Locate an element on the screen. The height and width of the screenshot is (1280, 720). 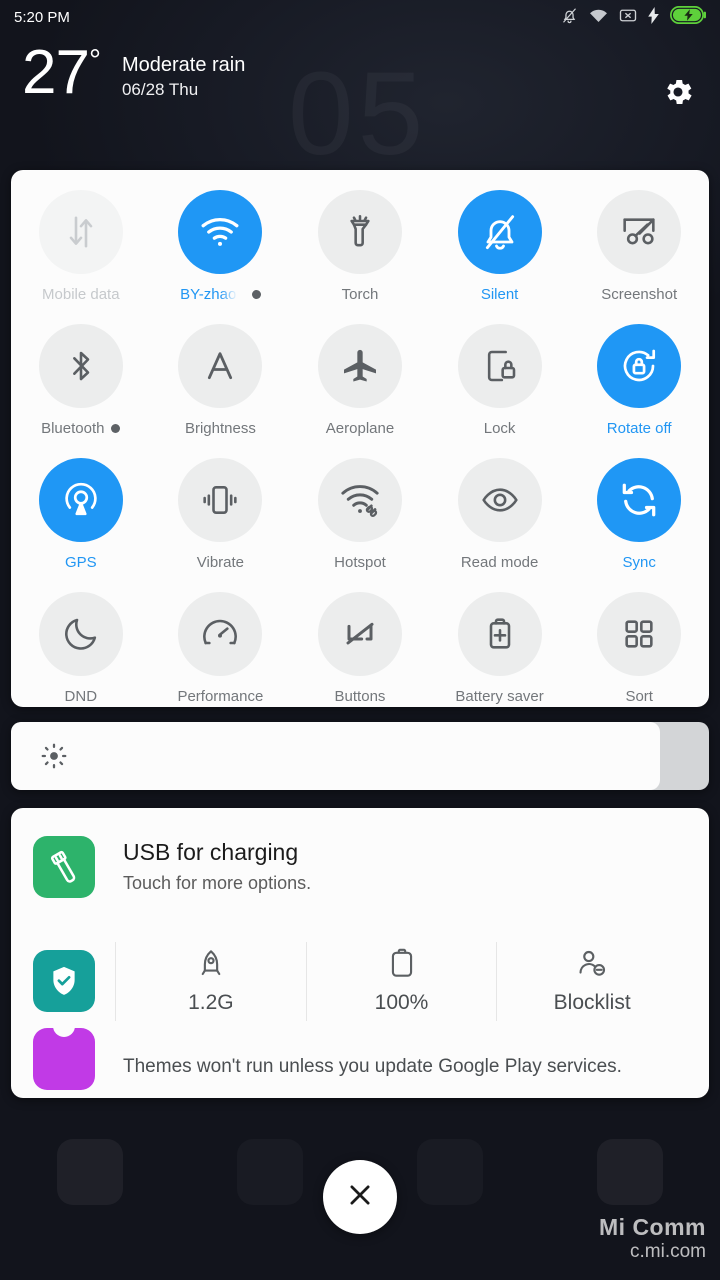
notification-security: 1.2G 100% Blocklist is located at coordinates (360, 981).